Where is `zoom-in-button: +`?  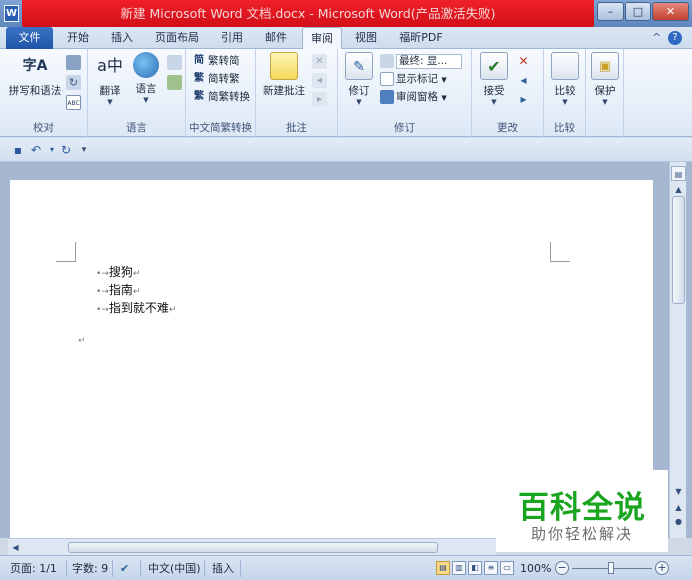
zoom-in-button: + is located at coordinates (662, 568).